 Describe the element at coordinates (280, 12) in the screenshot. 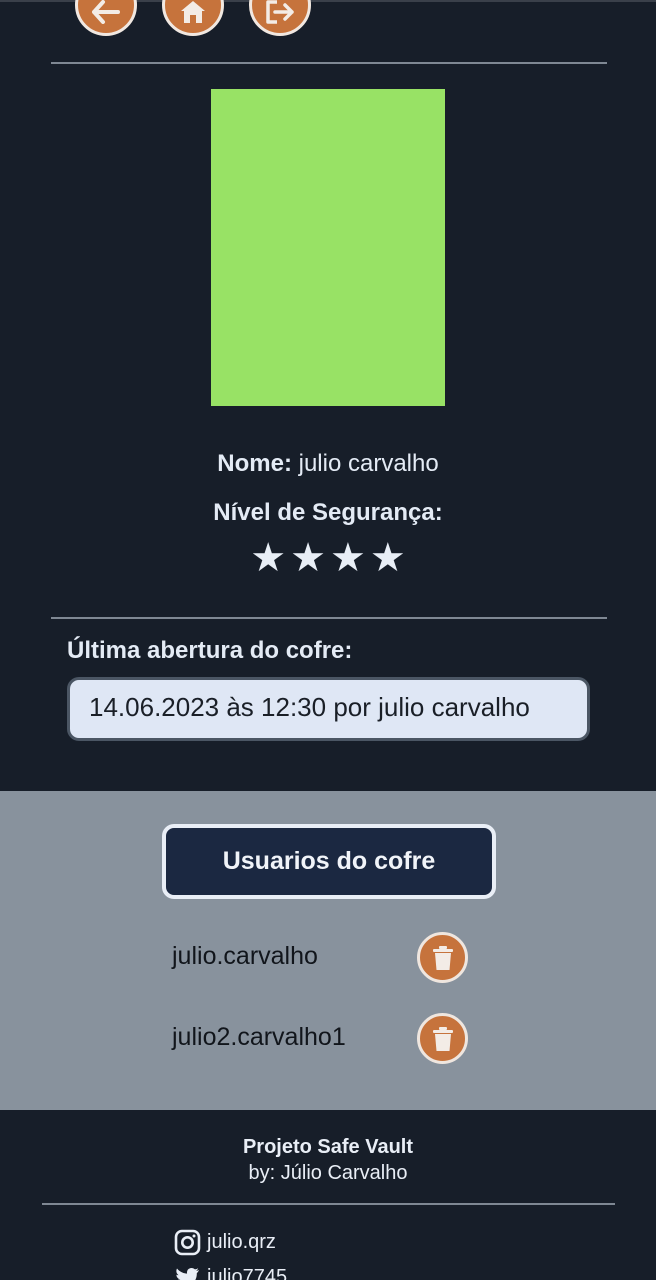

I see `logout-icon` at that location.